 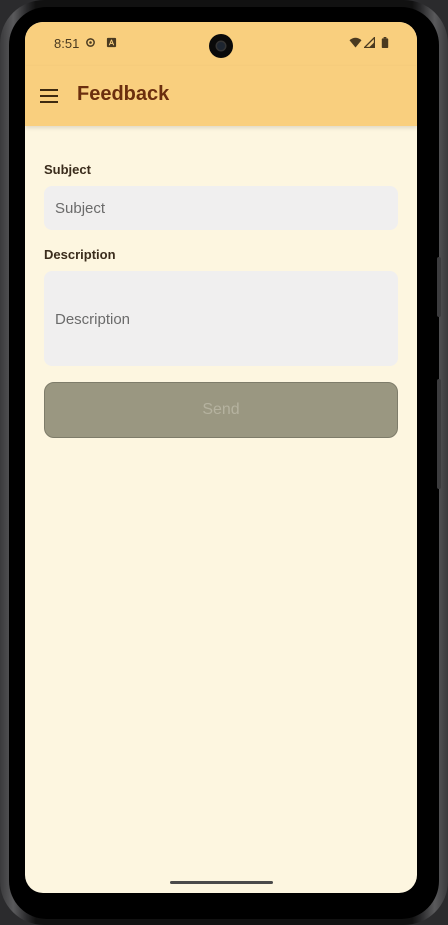 I want to click on power-button, so click(x=439, y=287).